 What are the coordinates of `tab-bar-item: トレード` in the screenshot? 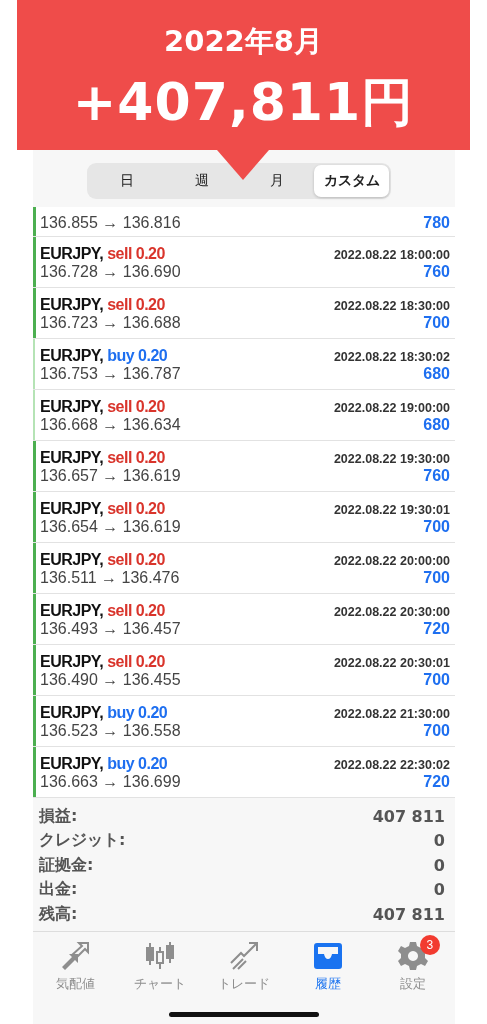 It's located at (244, 966).